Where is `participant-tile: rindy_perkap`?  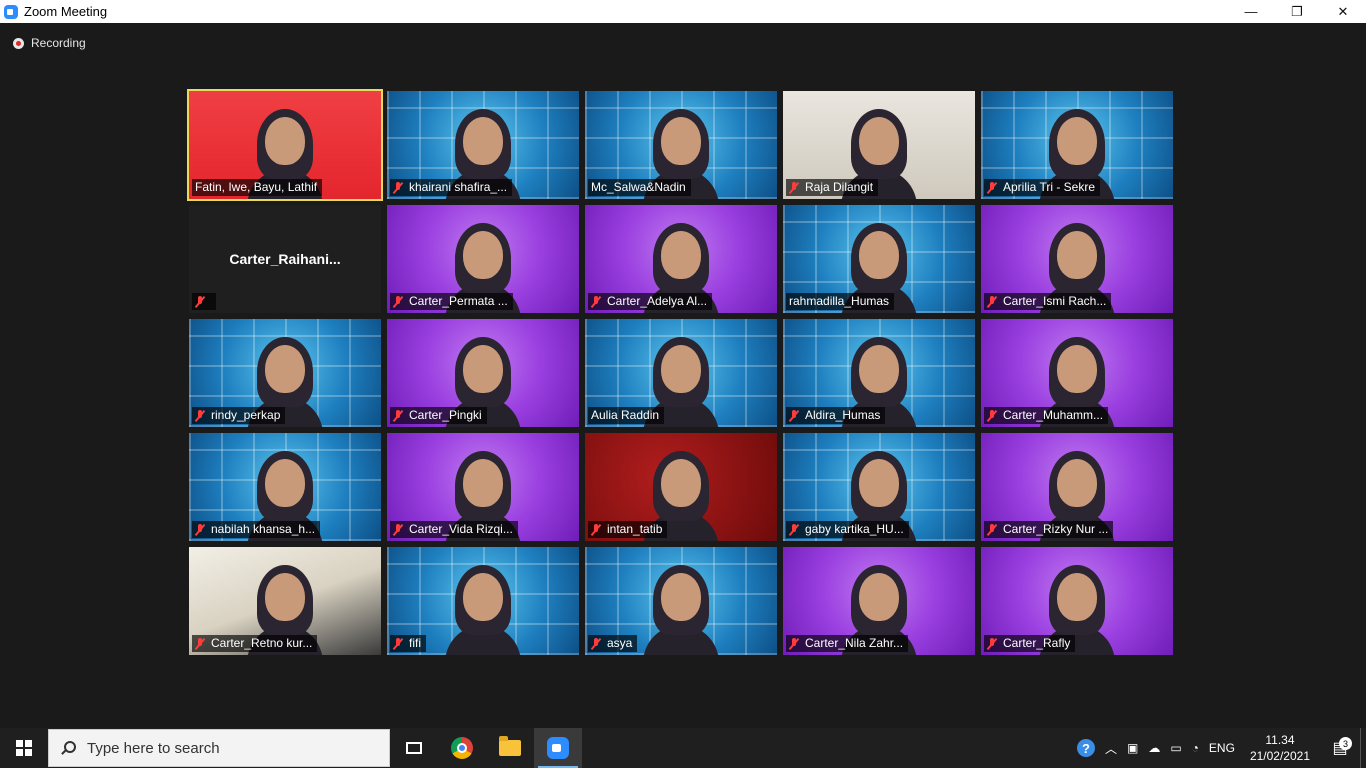
participant-tile: rindy_perkap is located at coordinates (285, 373).